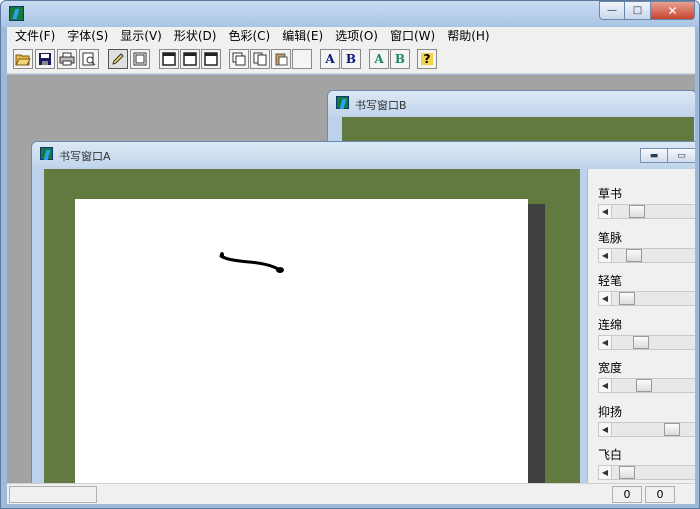  I want to click on close-button: ✕, so click(673, 10).